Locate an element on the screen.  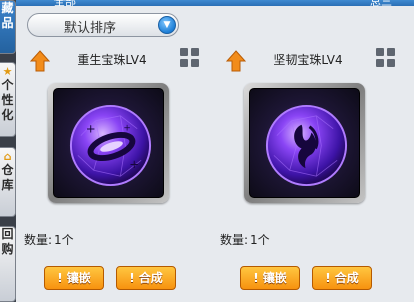
tenacity-orb-icon is located at coordinates (306, 145).